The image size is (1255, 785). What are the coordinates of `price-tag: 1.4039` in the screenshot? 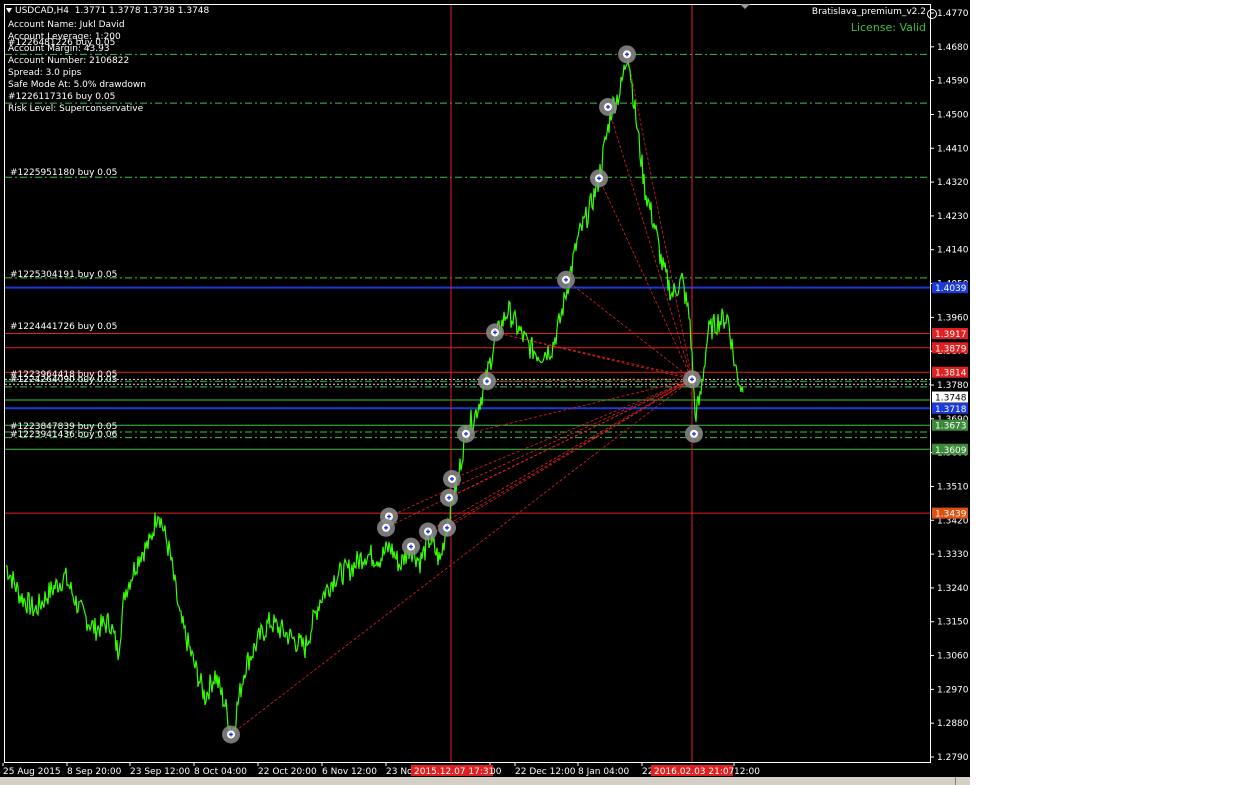 It's located at (950, 288).